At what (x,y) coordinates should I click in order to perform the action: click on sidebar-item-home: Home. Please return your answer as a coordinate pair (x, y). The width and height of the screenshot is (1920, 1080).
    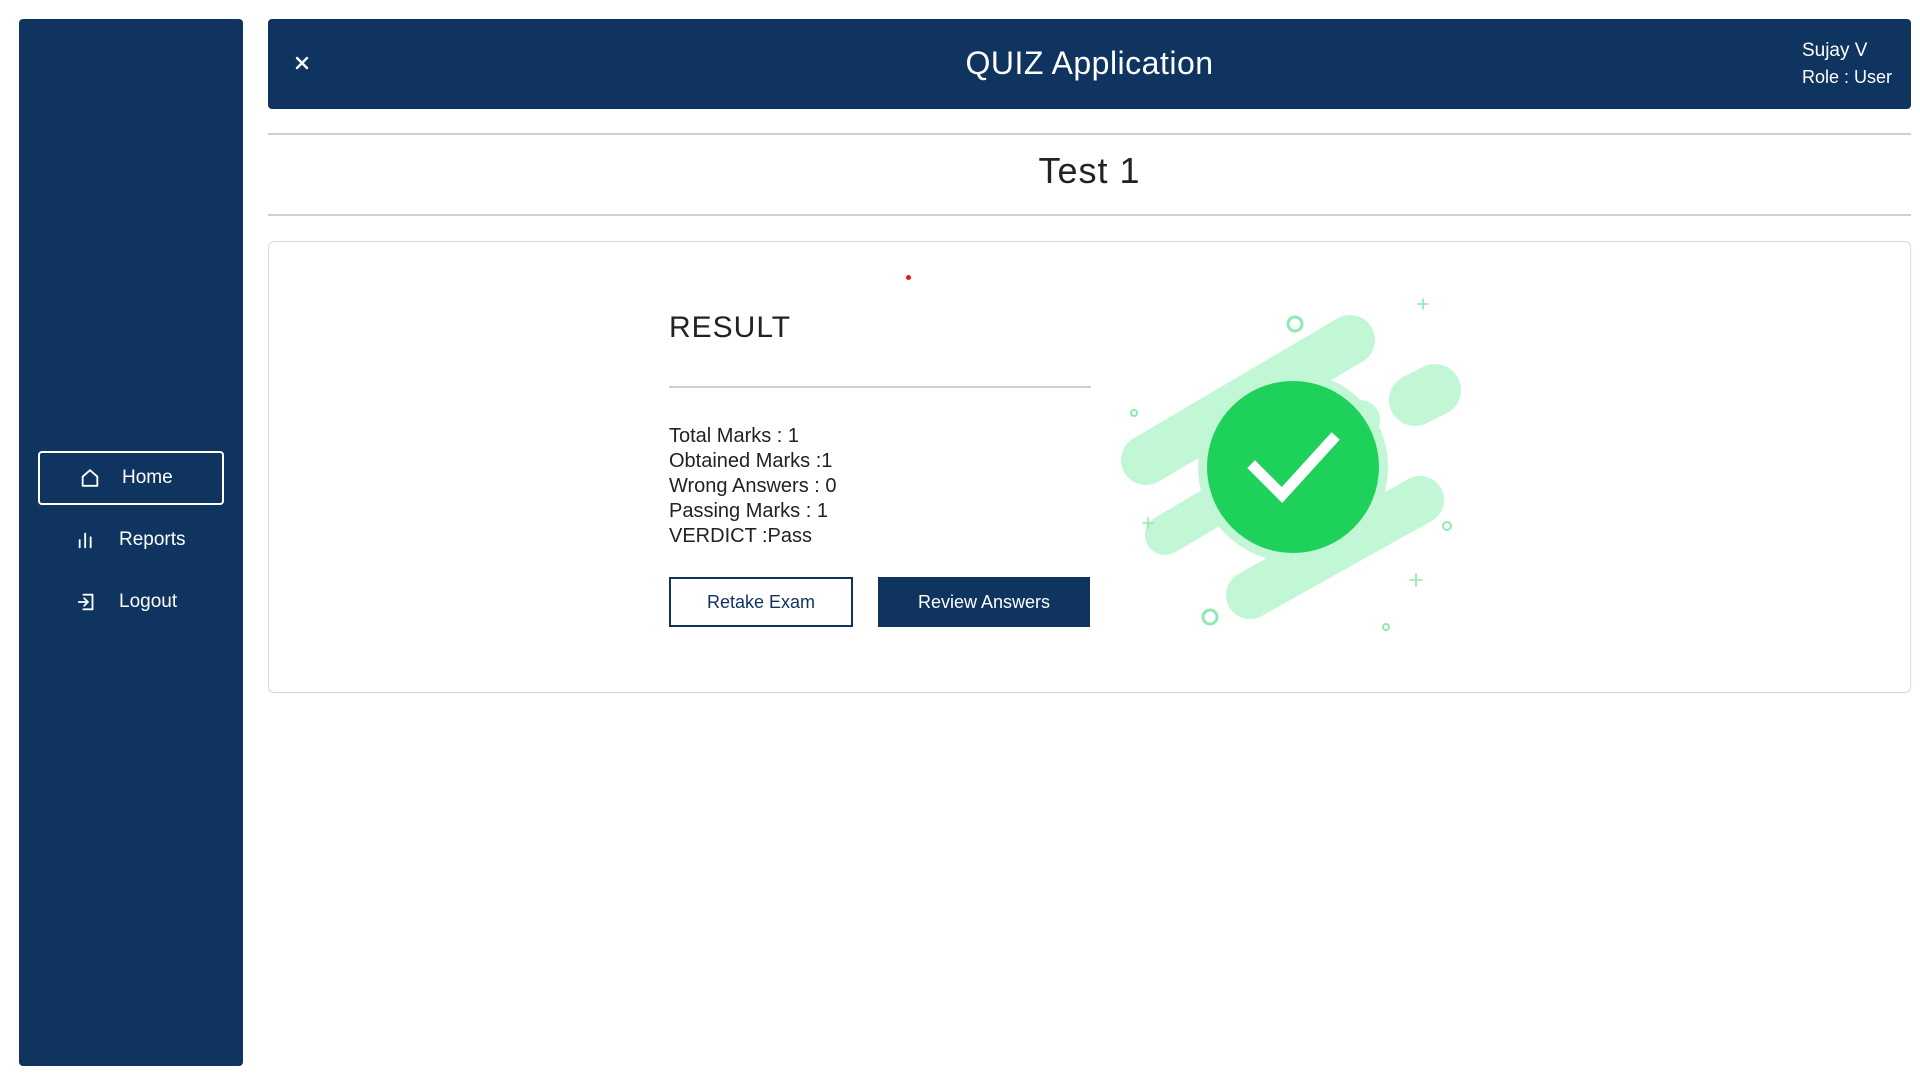
    Looking at the image, I should click on (131, 478).